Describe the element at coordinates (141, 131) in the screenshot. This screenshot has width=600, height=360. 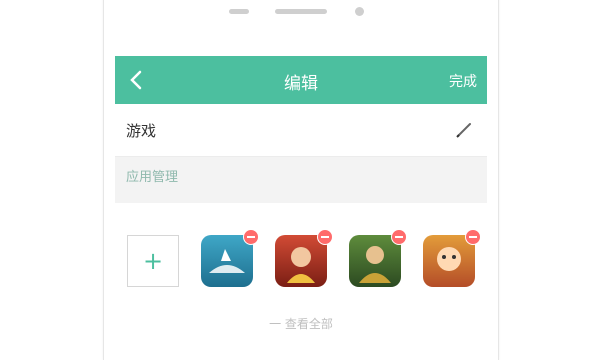
I see `folder-name: 游戏` at that location.